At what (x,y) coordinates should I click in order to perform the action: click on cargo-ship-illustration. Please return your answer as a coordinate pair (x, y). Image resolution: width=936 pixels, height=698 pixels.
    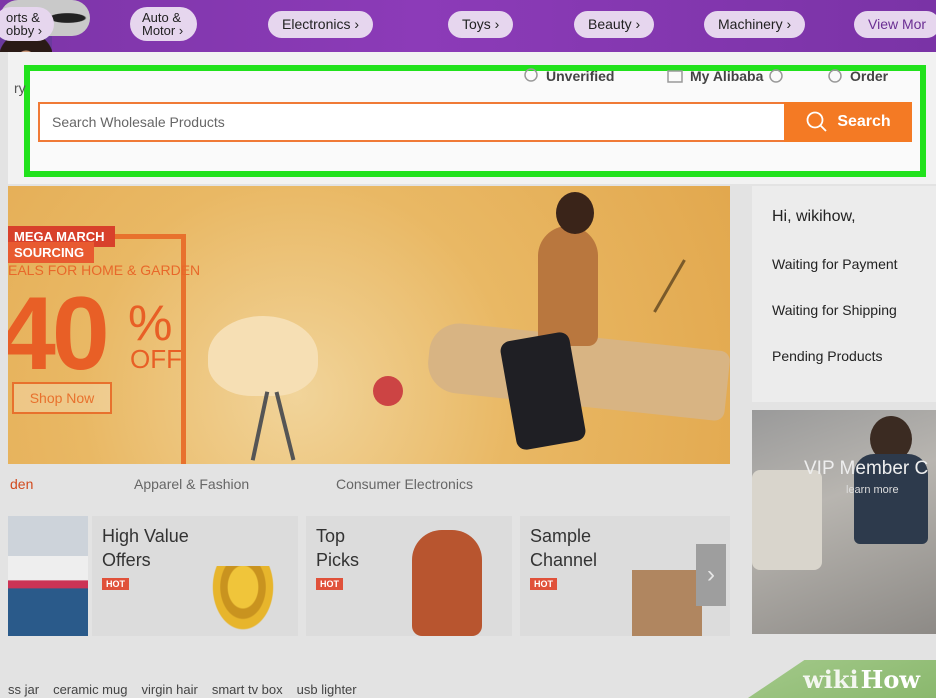
    Looking at the image, I should click on (48, 596).